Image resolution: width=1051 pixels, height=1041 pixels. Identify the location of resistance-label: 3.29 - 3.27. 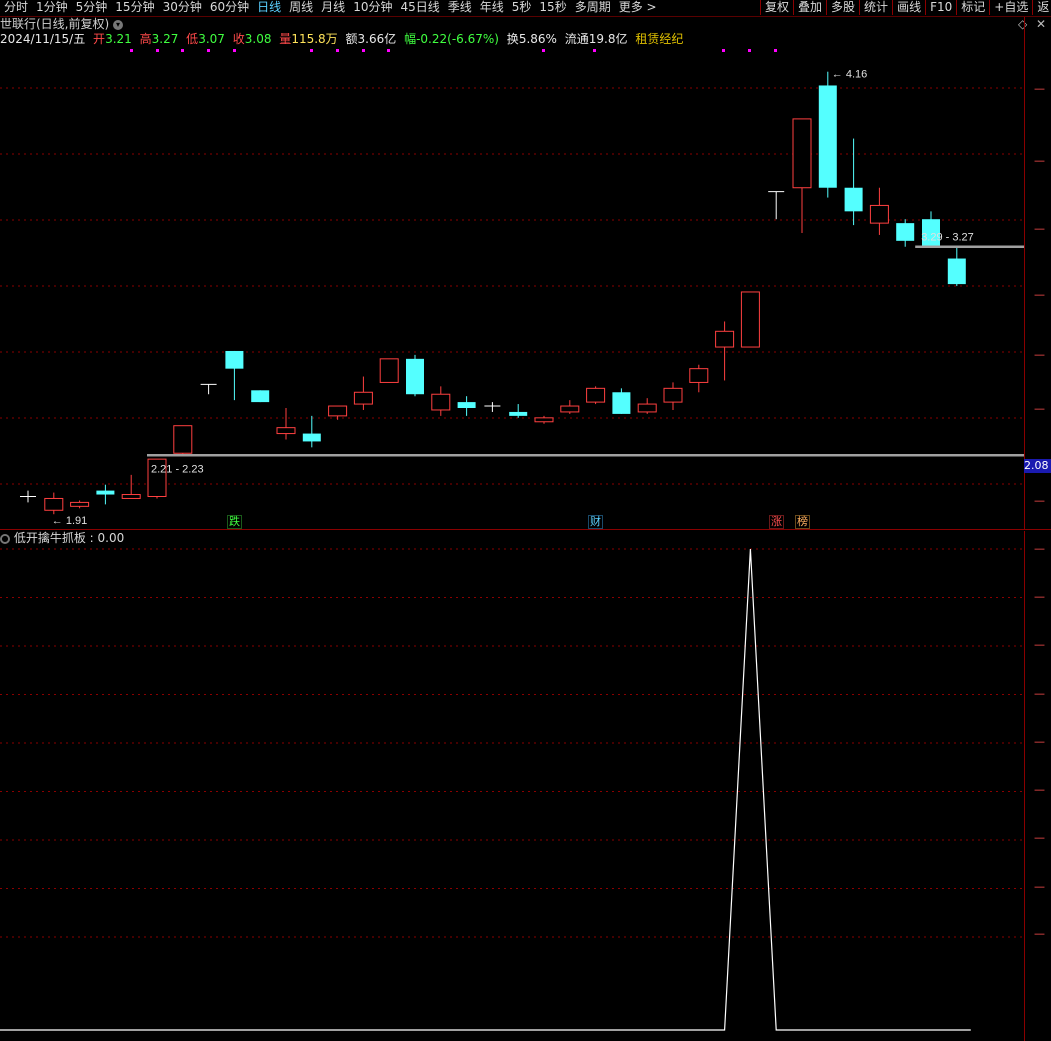
(947, 238).